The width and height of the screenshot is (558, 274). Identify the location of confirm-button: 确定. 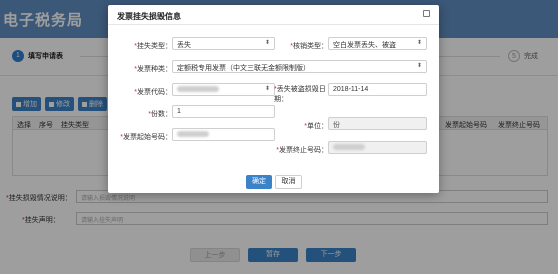
(259, 182).